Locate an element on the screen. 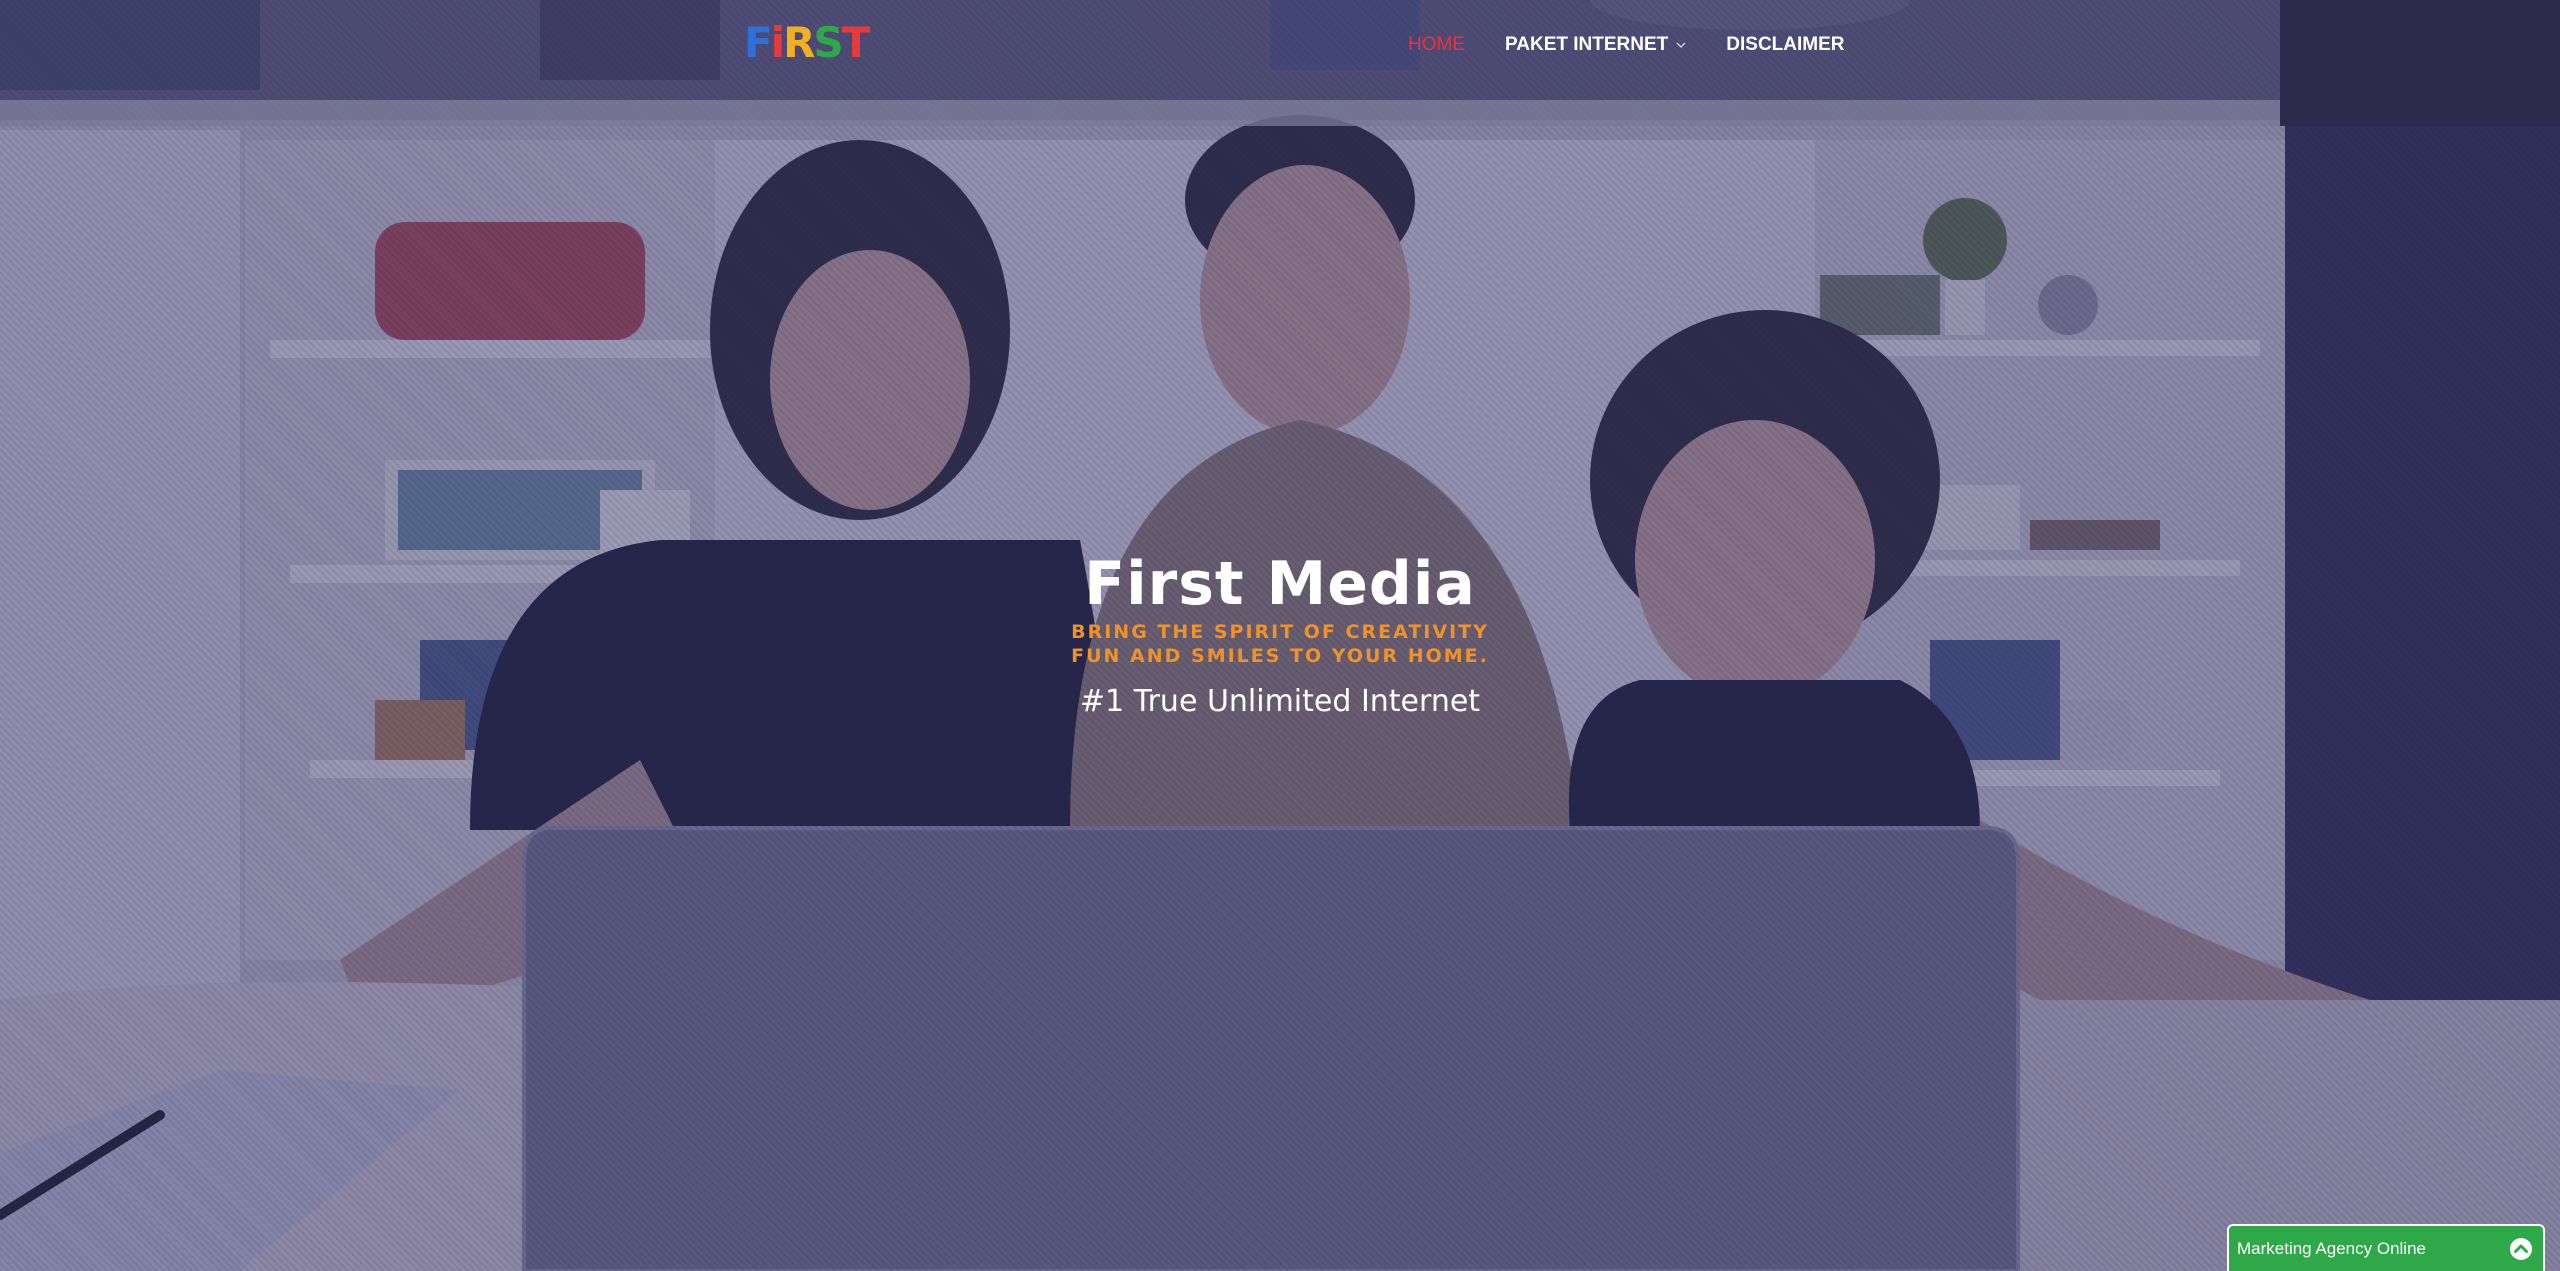  first-media-logo: FiRST is located at coordinates (807, 43).